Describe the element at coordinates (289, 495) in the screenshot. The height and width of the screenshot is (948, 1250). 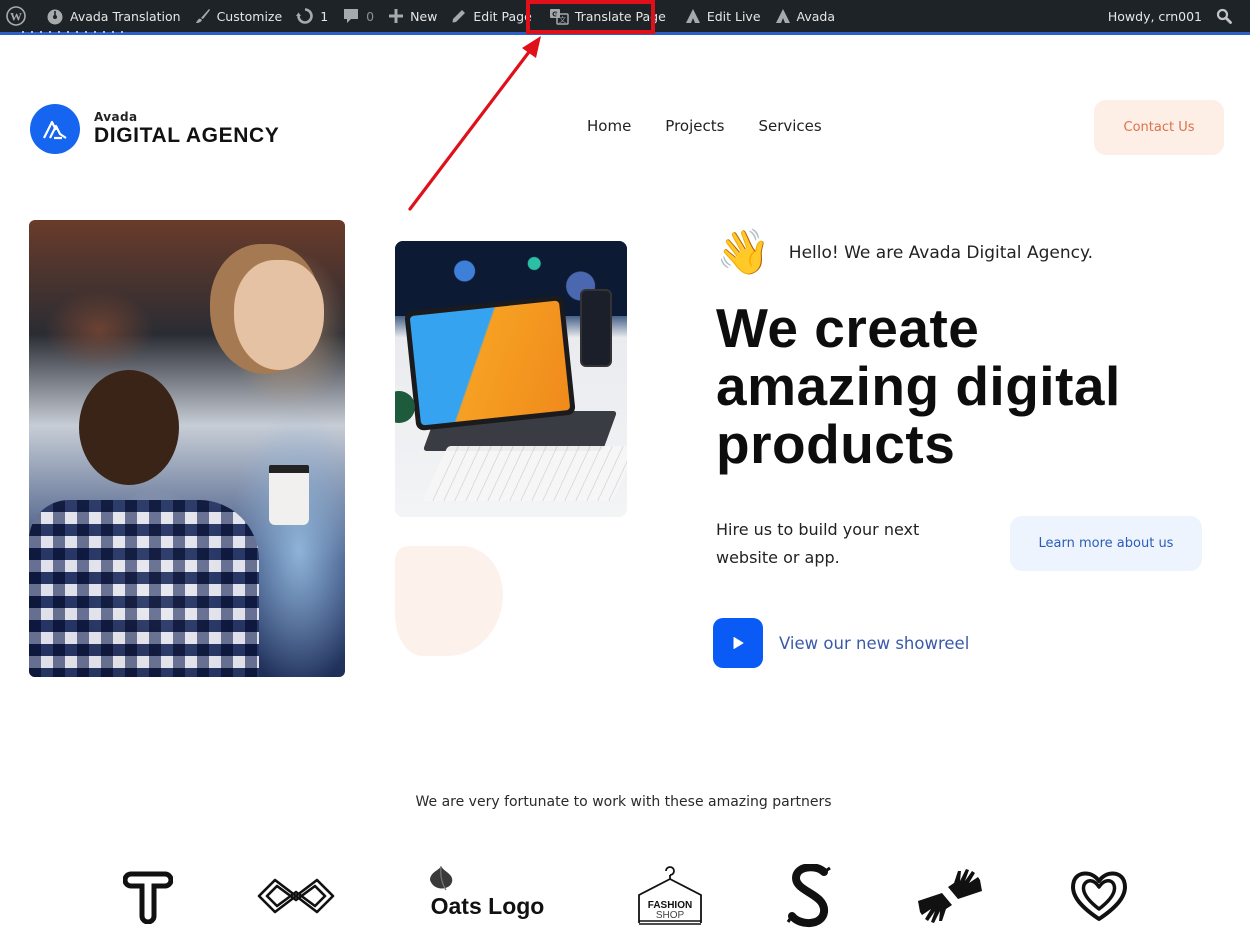
I see `photo-coffee-cup` at that location.